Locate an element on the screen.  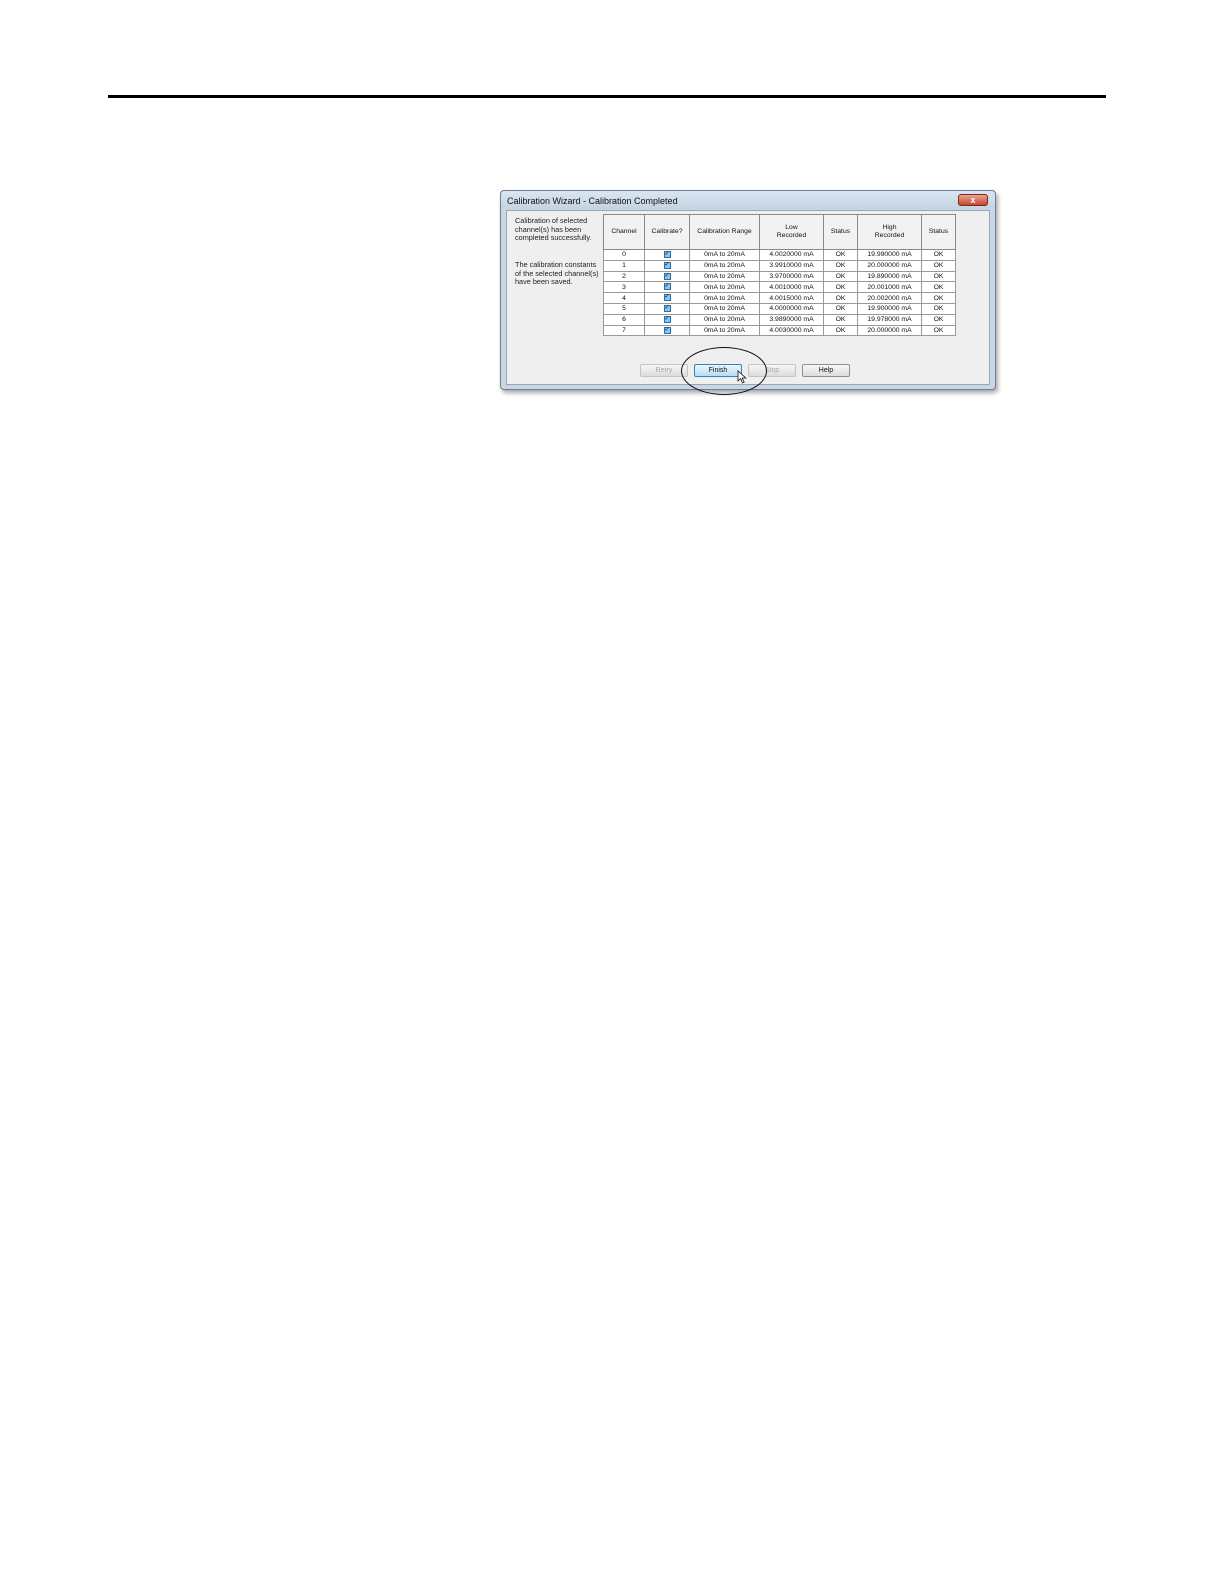
high-recorded-cell: 20.002000 mA is located at coordinates (889, 298).